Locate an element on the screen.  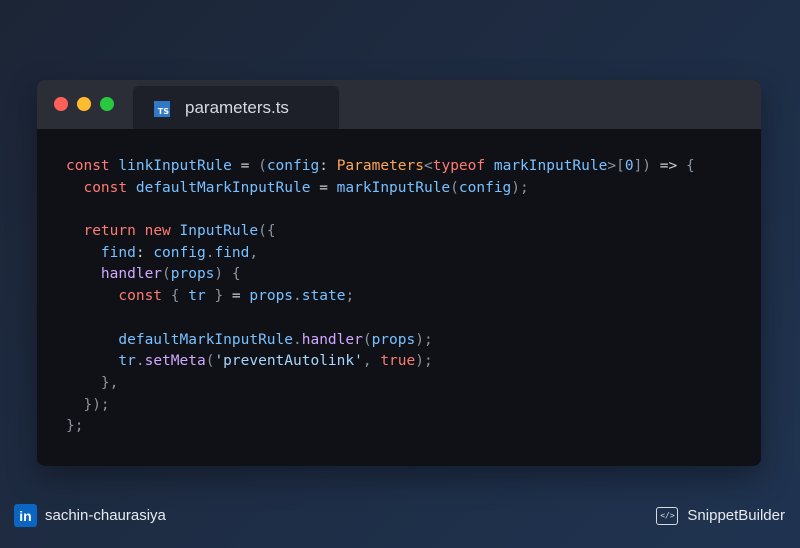
code-line: tr.setMeta('preventAutolink', true); is located at coordinates (275, 361).